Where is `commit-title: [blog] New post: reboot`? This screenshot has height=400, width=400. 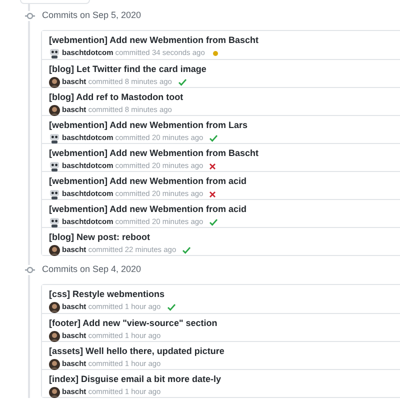 commit-title: [blog] New post: reboot is located at coordinates (221, 237).